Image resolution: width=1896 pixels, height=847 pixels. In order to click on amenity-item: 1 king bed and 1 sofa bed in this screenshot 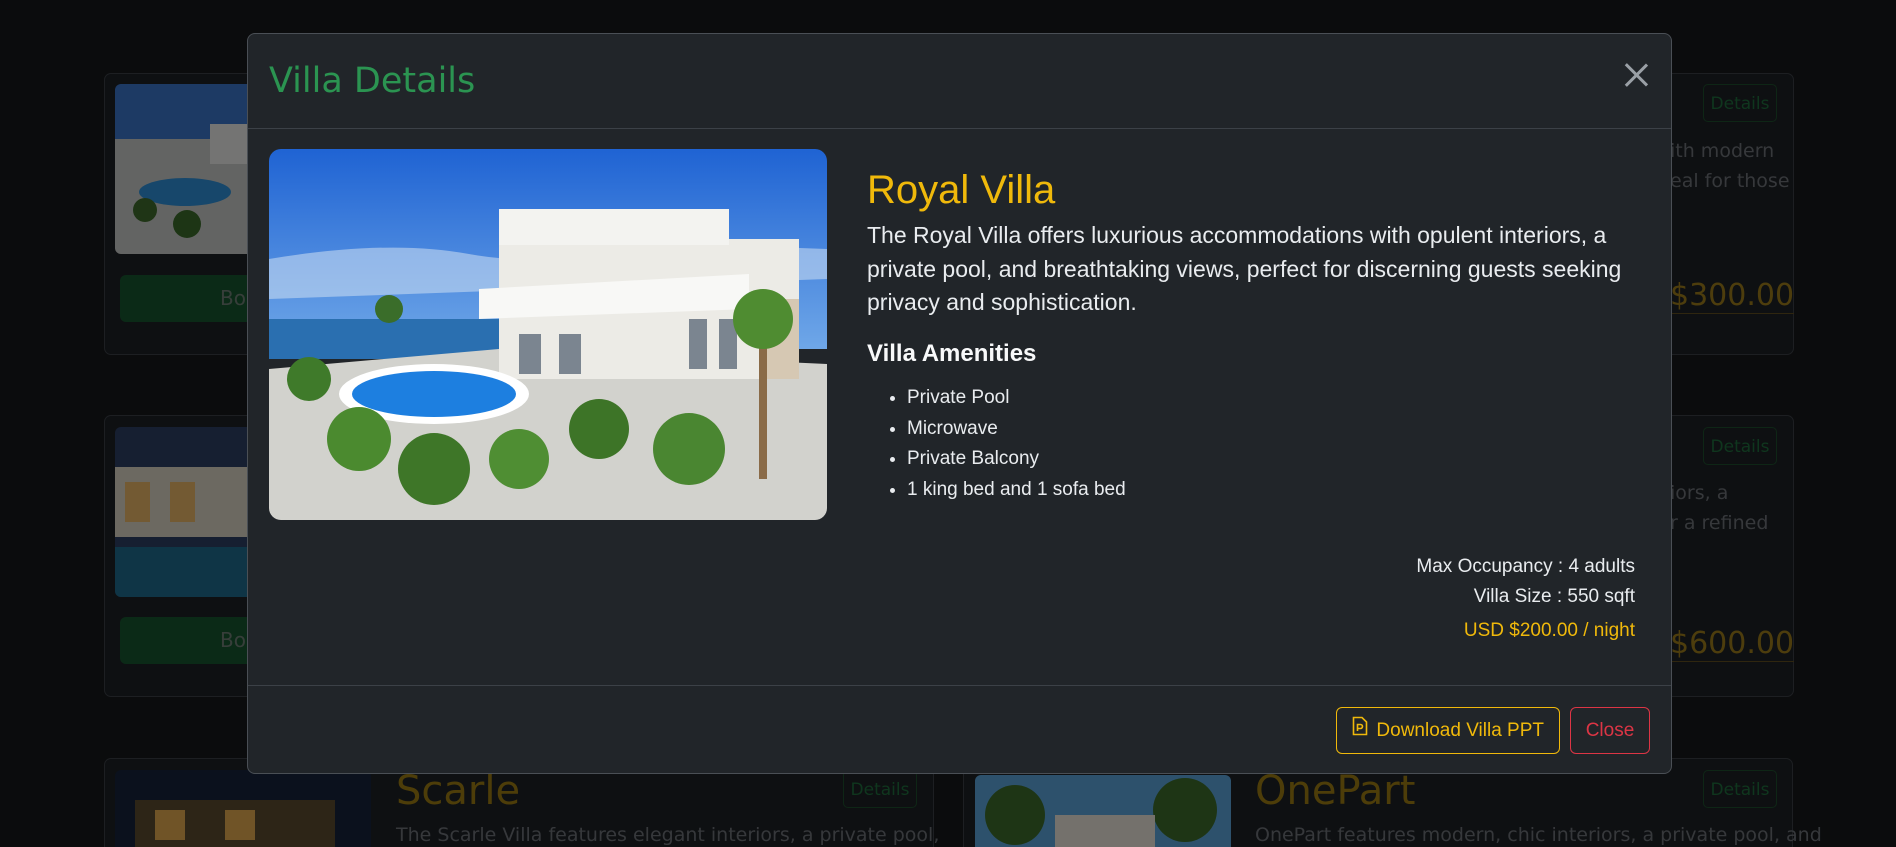, I will do `click(1016, 490)`.